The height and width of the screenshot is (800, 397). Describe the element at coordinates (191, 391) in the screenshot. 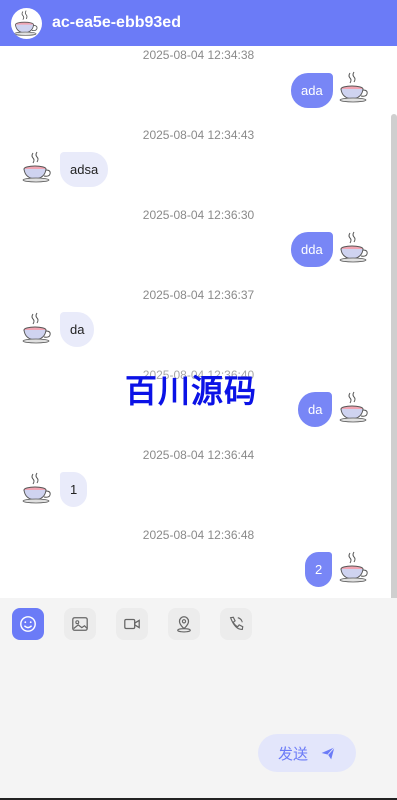

I see `watermark-text: 百川源码` at that location.